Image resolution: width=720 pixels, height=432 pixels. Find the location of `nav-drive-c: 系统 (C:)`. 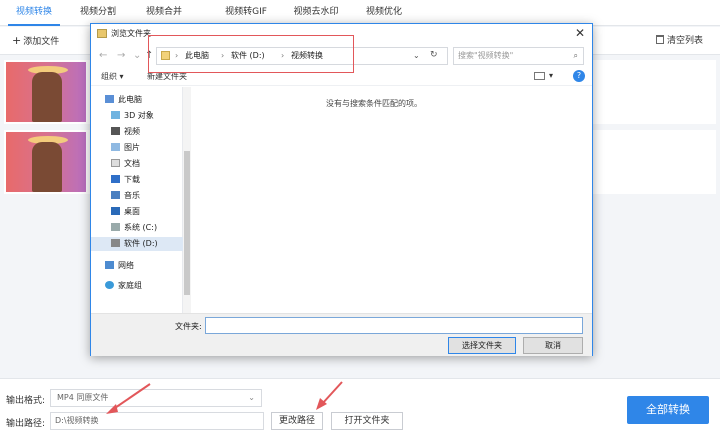

nav-drive-c: 系统 (C:) is located at coordinates (134, 228).